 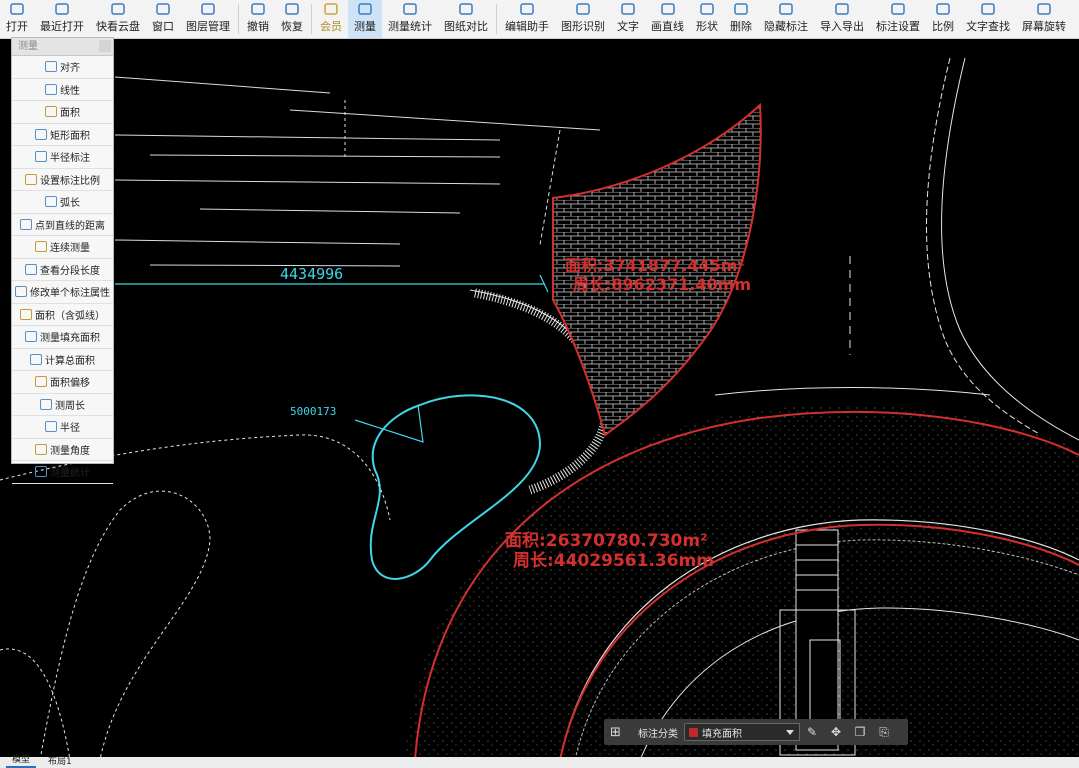 I want to click on line-icon, so click(x=668, y=9).